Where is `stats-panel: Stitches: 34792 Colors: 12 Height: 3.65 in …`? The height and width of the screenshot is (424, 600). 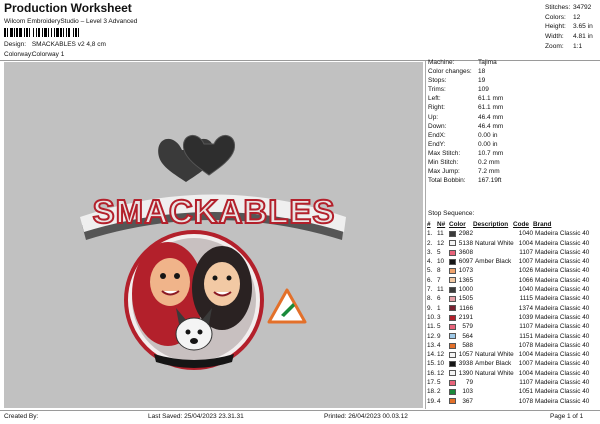
stats-panel: Stitches: 34792 Colors: 12 Height: 3.65 in … is located at coordinates (571, 27).